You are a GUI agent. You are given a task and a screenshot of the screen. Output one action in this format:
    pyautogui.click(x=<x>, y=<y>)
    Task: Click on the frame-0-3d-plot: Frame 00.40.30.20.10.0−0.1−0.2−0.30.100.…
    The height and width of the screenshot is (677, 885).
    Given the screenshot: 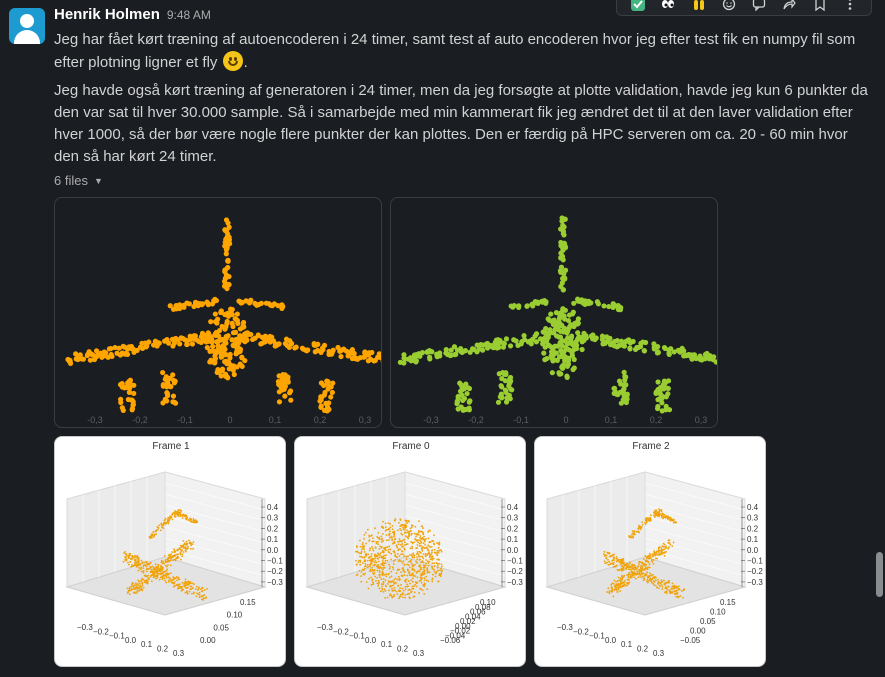 What is the action you would take?
    pyautogui.click(x=414, y=549)
    